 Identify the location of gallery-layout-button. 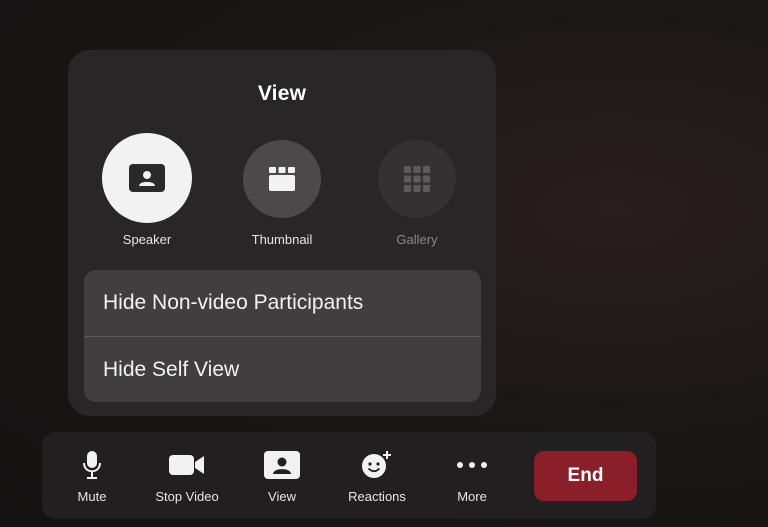
(417, 179).